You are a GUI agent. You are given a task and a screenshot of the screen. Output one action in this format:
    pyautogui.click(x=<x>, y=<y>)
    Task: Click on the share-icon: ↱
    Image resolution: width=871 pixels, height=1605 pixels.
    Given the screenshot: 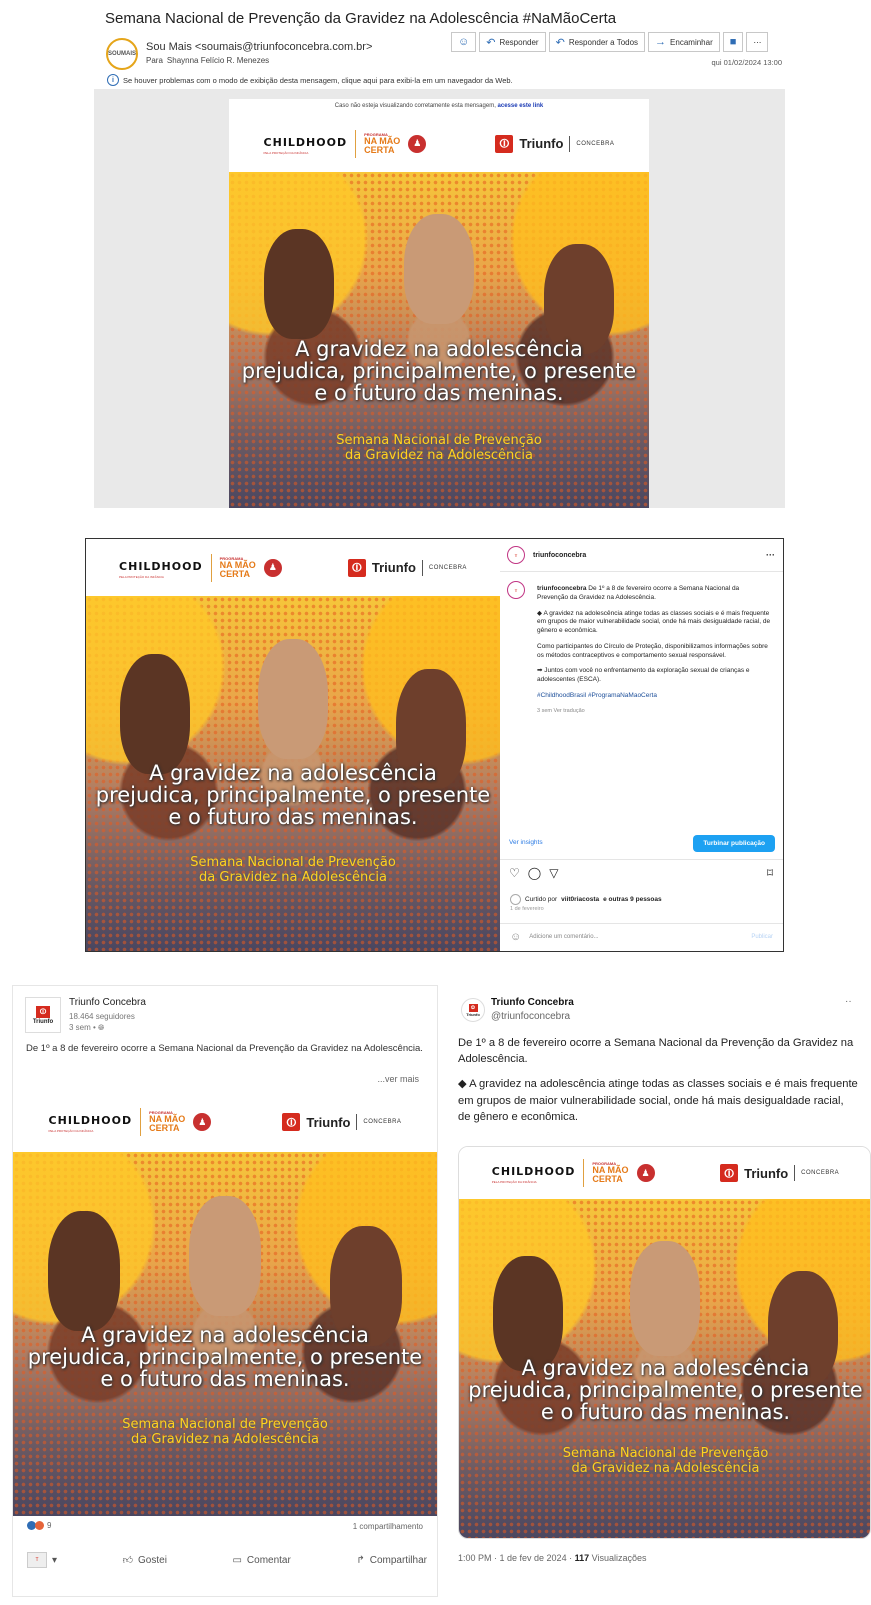 What is the action you would take?
    pyautogui.click(x=360, y=1560)
    